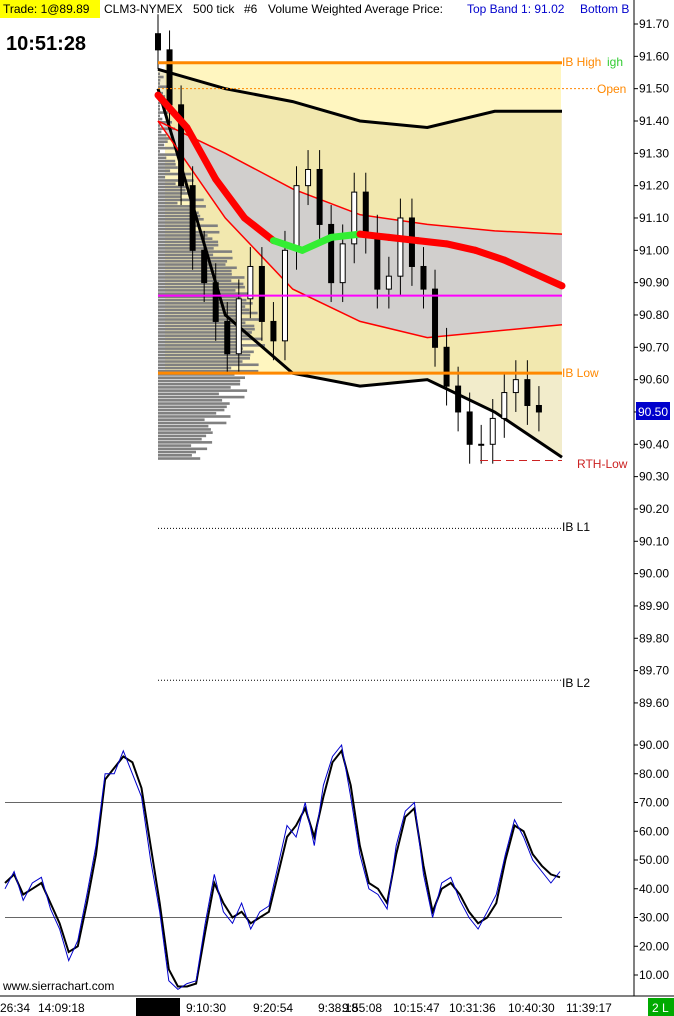  What do you see at coordinates (576, 527) in the screenshot?
I see `ib-l1-label: IB L1` at bounding box center [576, 527].